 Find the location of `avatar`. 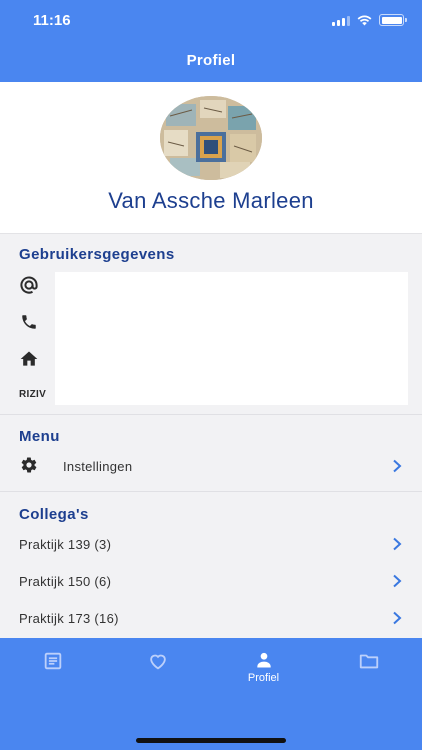

avatar is located at coordinates (211, 138).